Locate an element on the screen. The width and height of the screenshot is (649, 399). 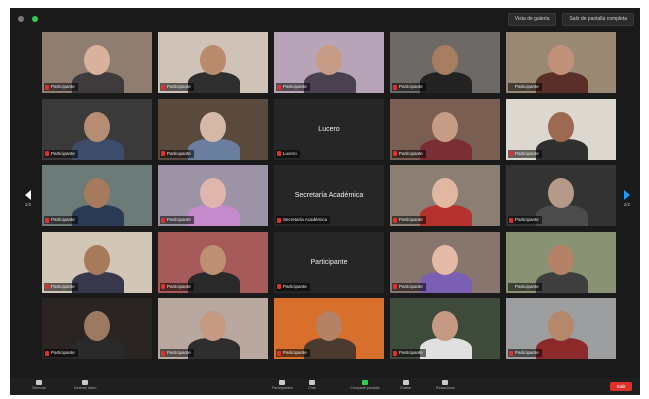
toolbar-item-share-screen: Compartir pantalla is located at coordinates (364, 386).